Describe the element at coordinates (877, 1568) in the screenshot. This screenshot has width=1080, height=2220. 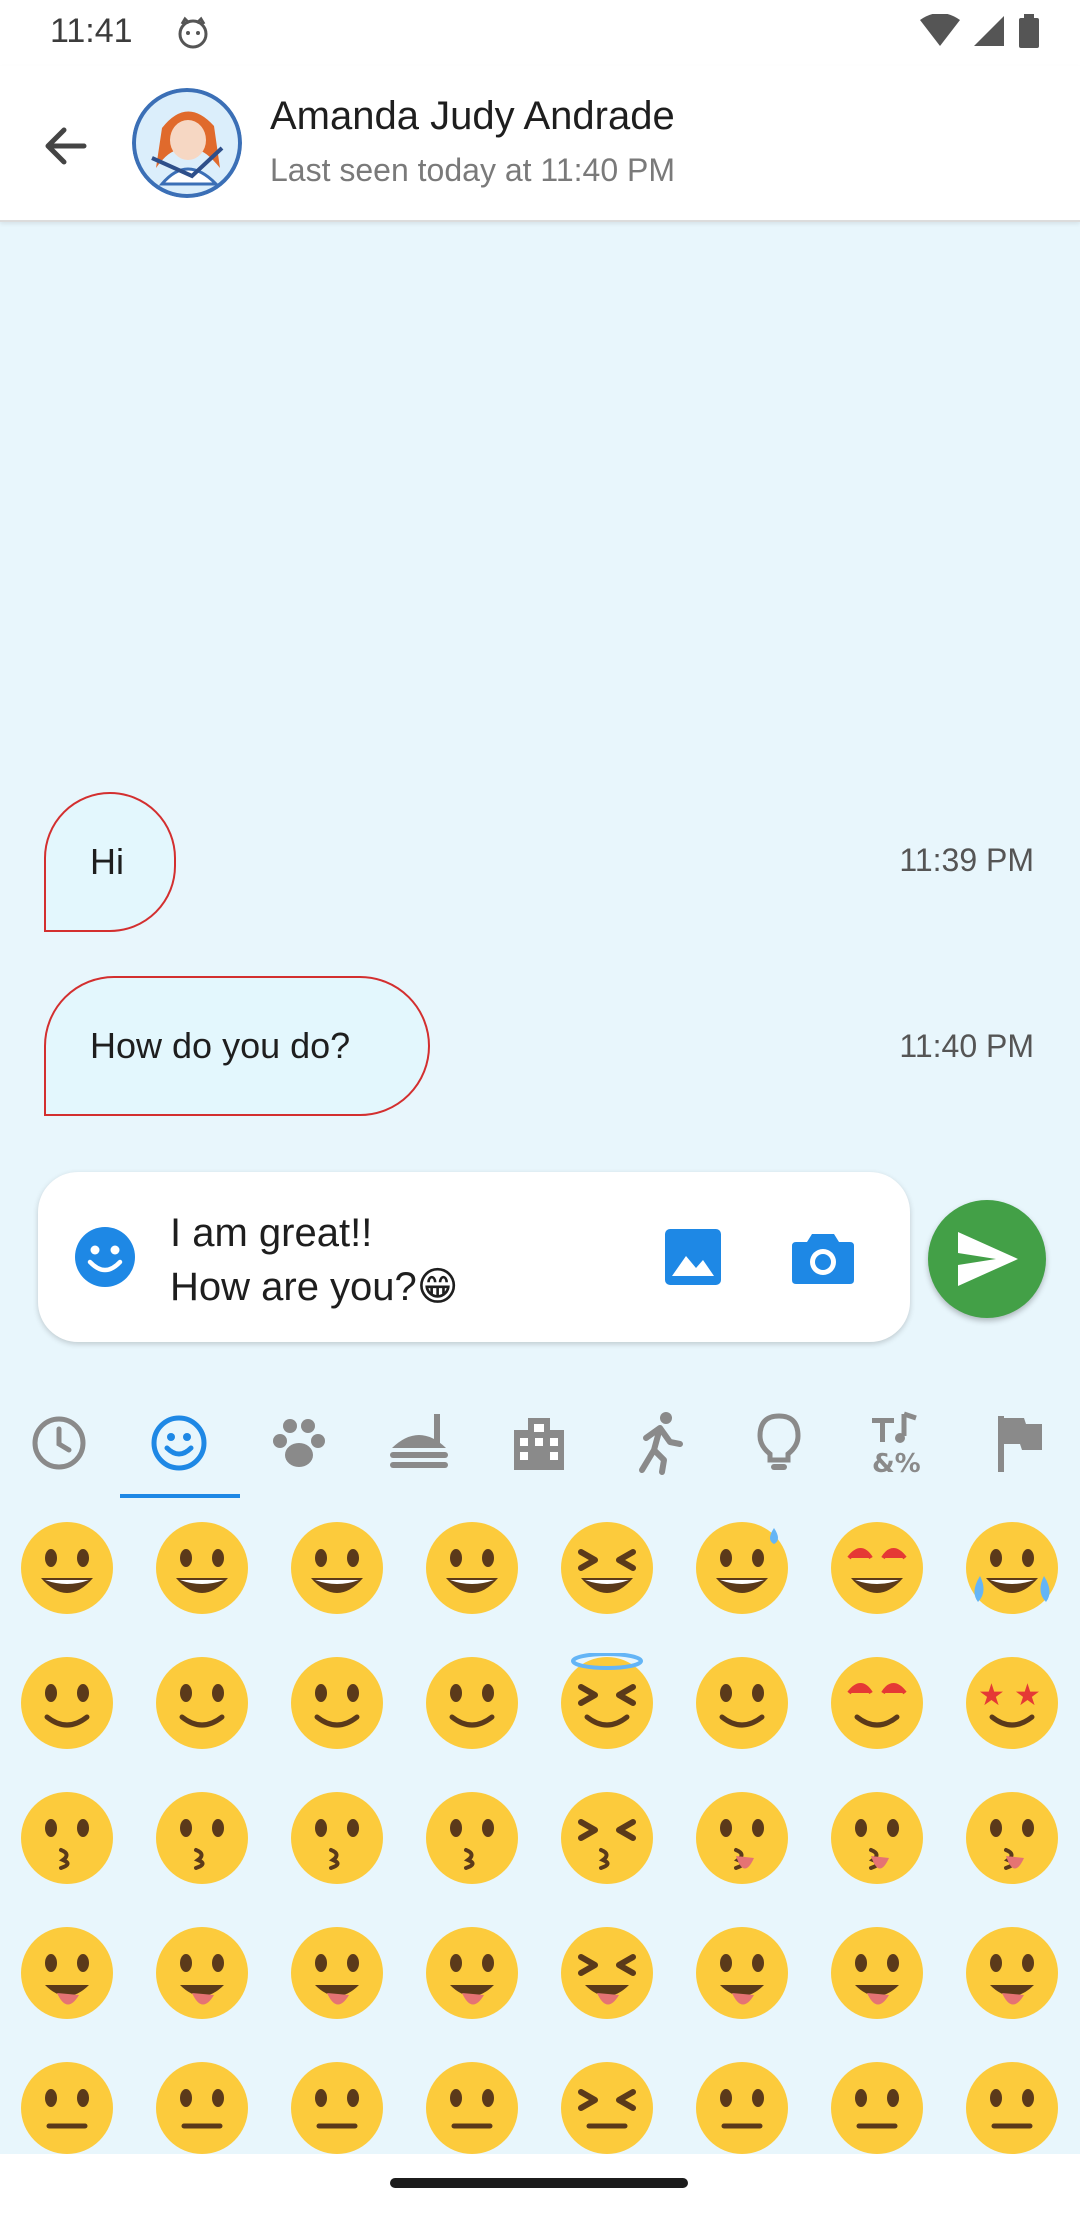
I see `emoji-1f923-icon` at that location.